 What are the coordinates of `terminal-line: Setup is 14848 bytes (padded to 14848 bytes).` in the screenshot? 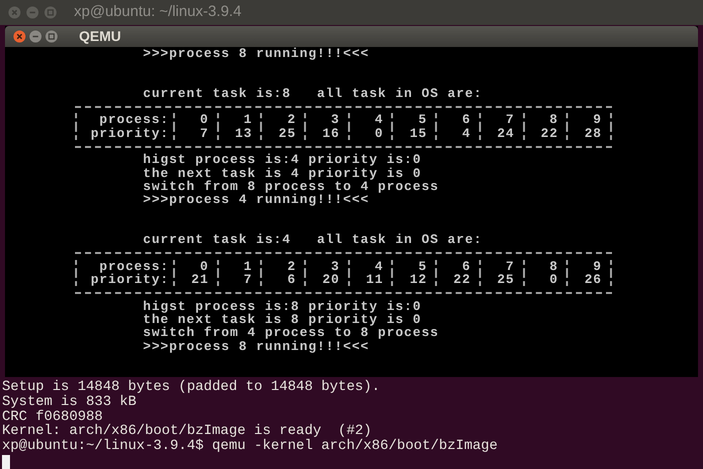 It's located at (191, 387).